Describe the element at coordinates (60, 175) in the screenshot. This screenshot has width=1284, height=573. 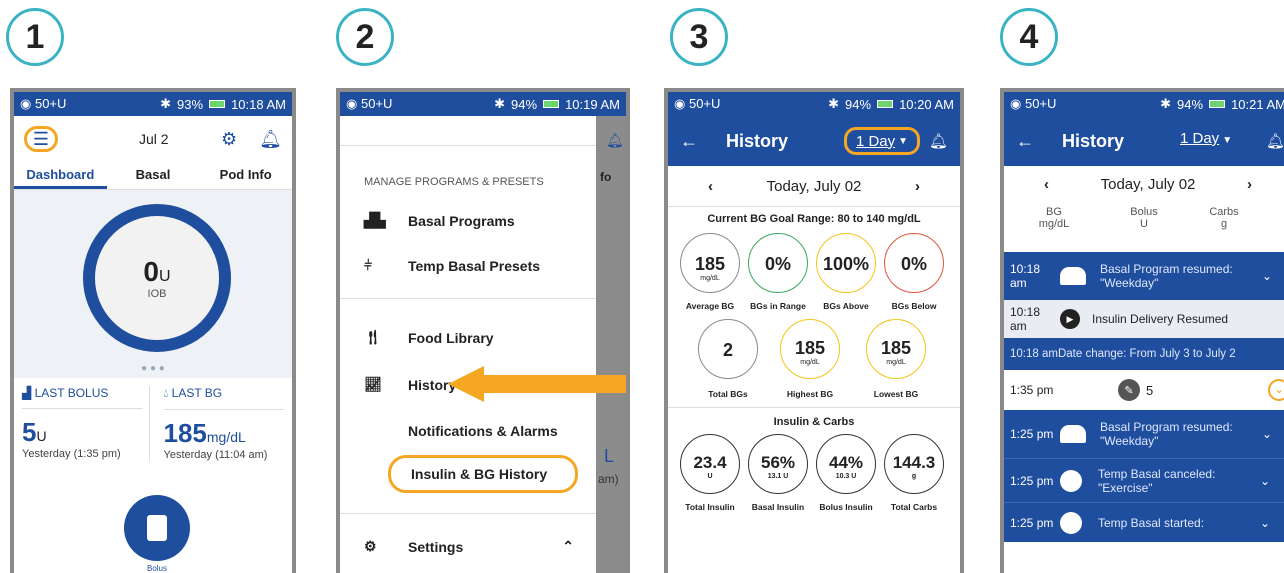
I see `tab-dashboard: Dashboard` at that location.